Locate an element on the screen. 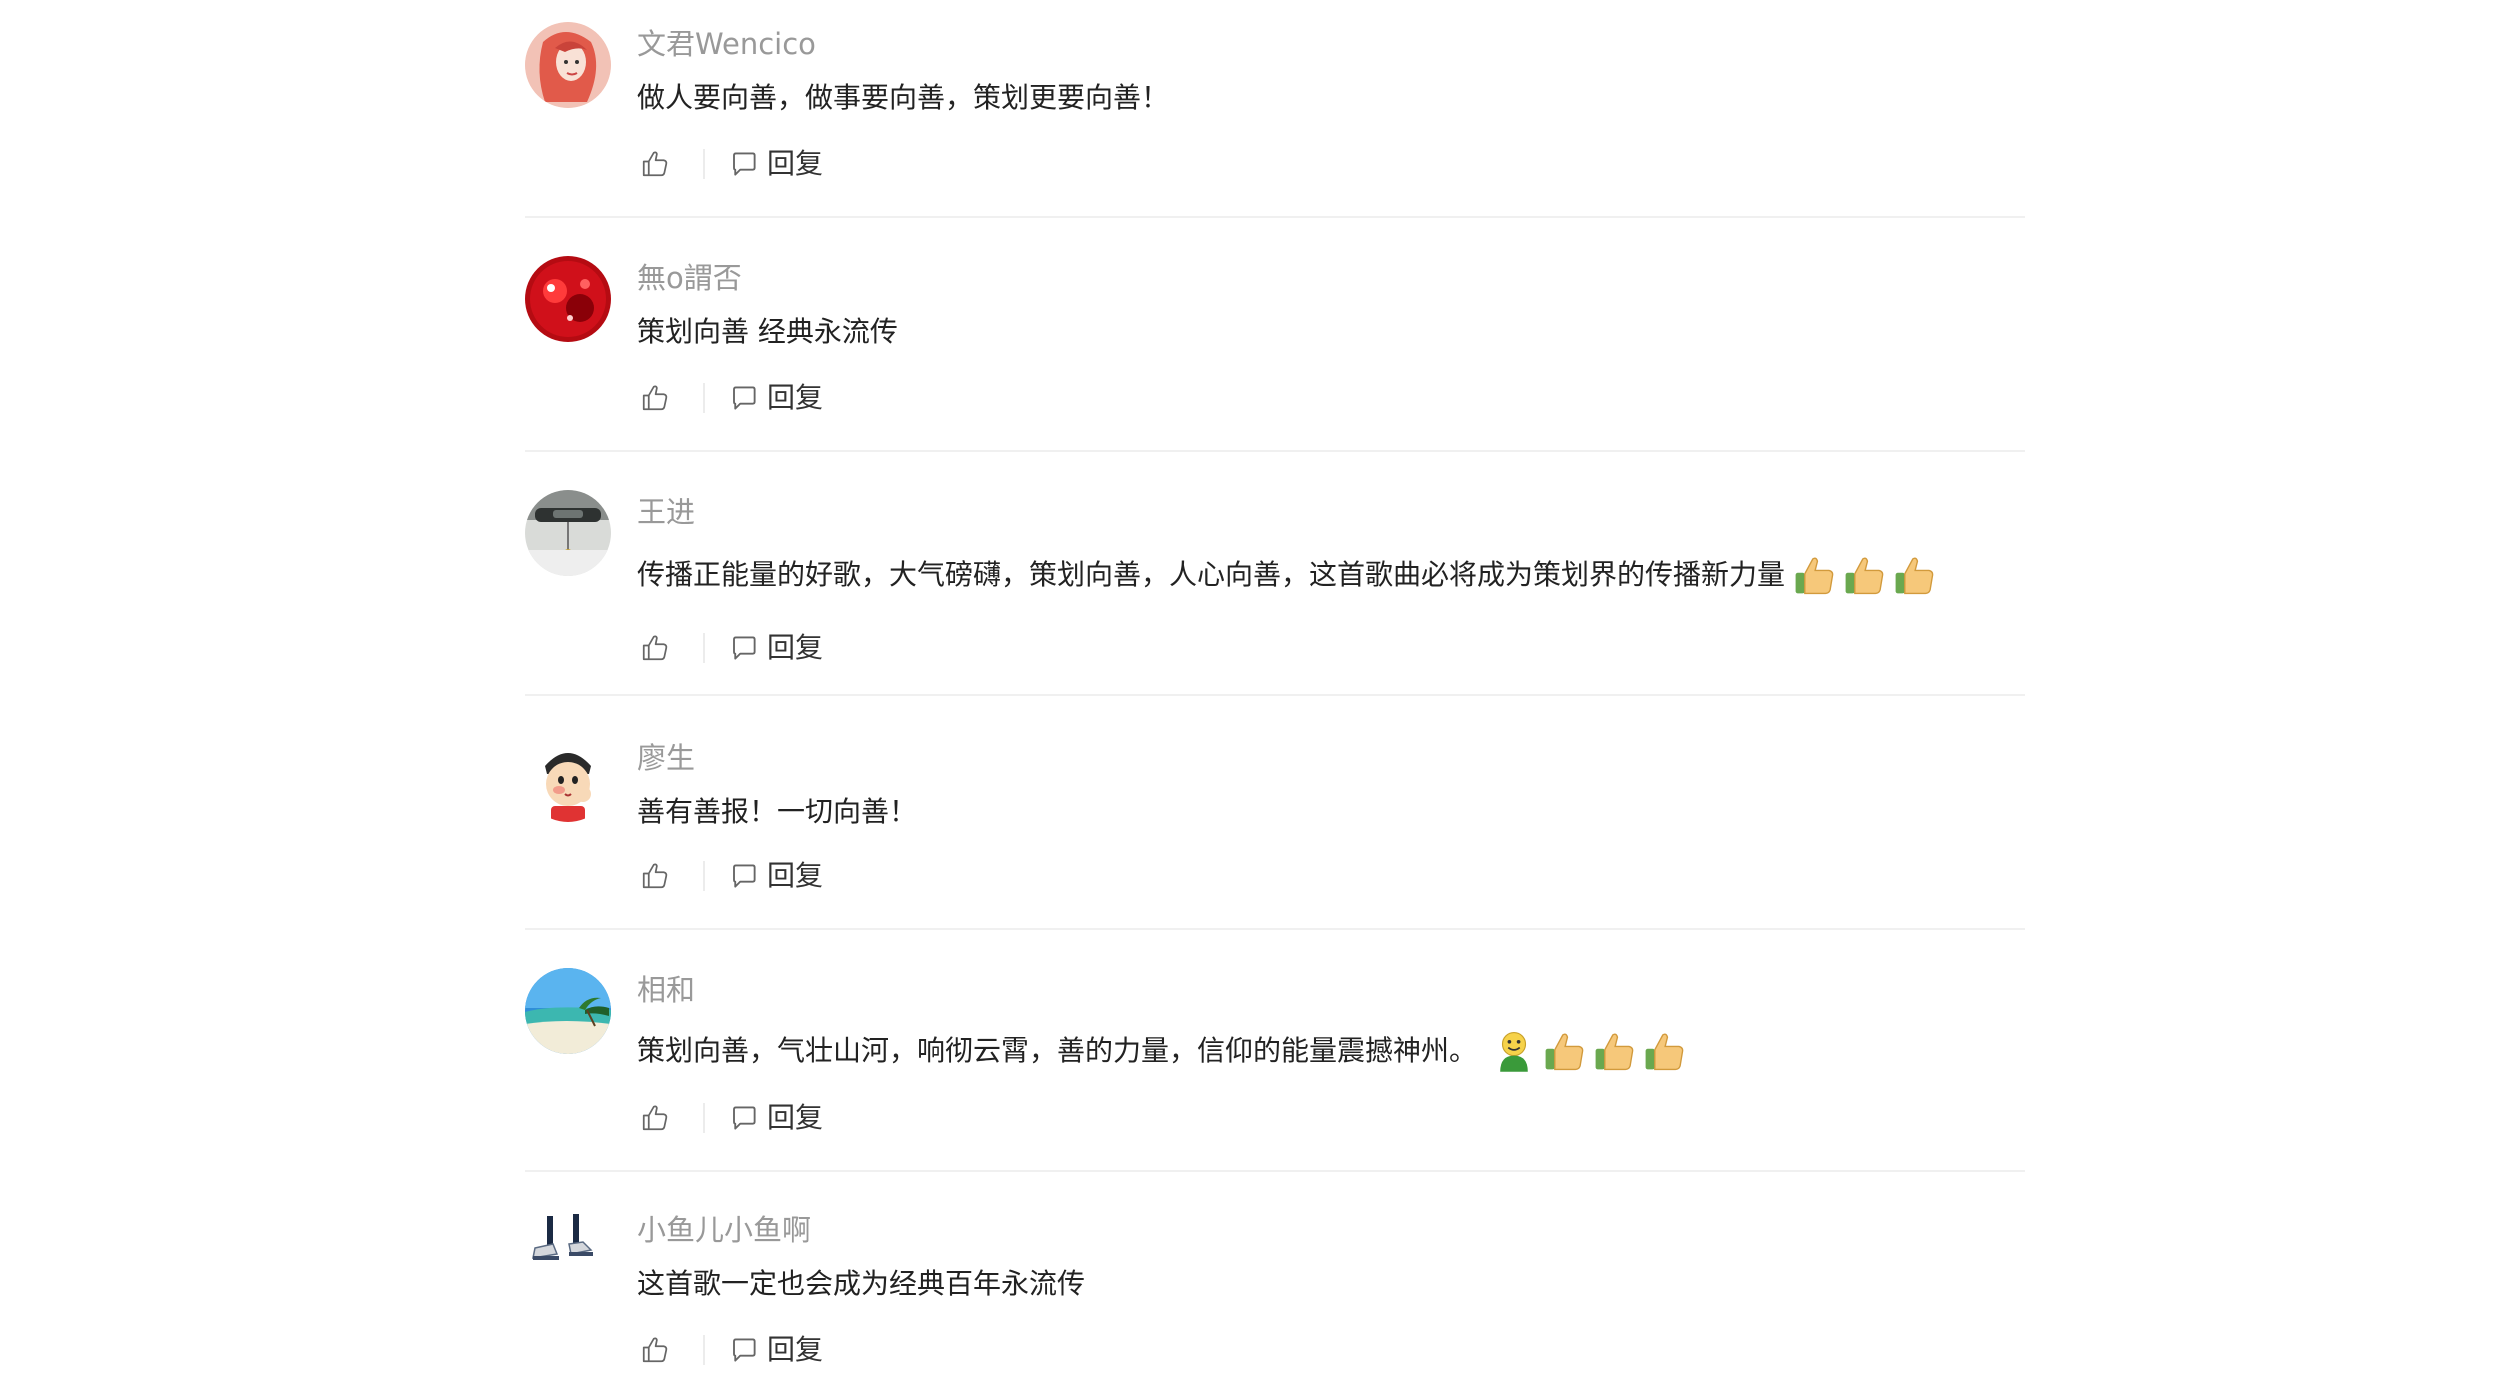 Image resolution: width=2500 pixels, height=1380 pixels. shoes-avatar-image is located at coordinates (568, 1251).